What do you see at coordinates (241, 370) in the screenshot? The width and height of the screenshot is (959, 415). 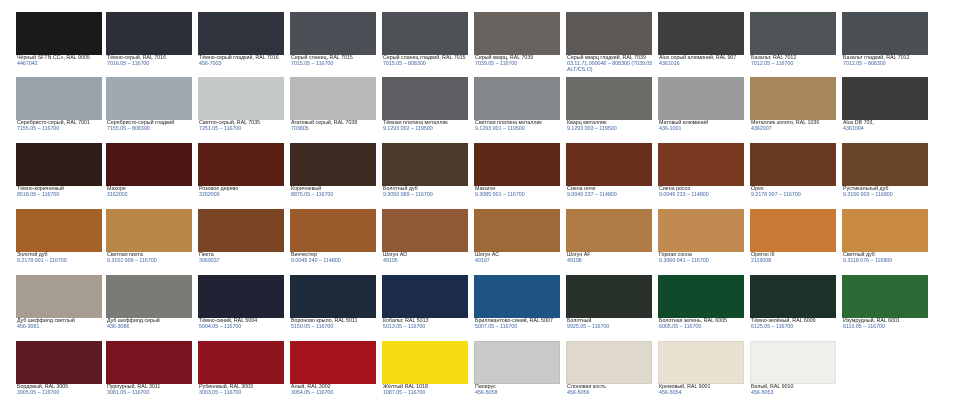 I see `color-swatch-card: Рубиновый, RAL 3003 3003.05 – 116700` at bounding box center [241, 370].